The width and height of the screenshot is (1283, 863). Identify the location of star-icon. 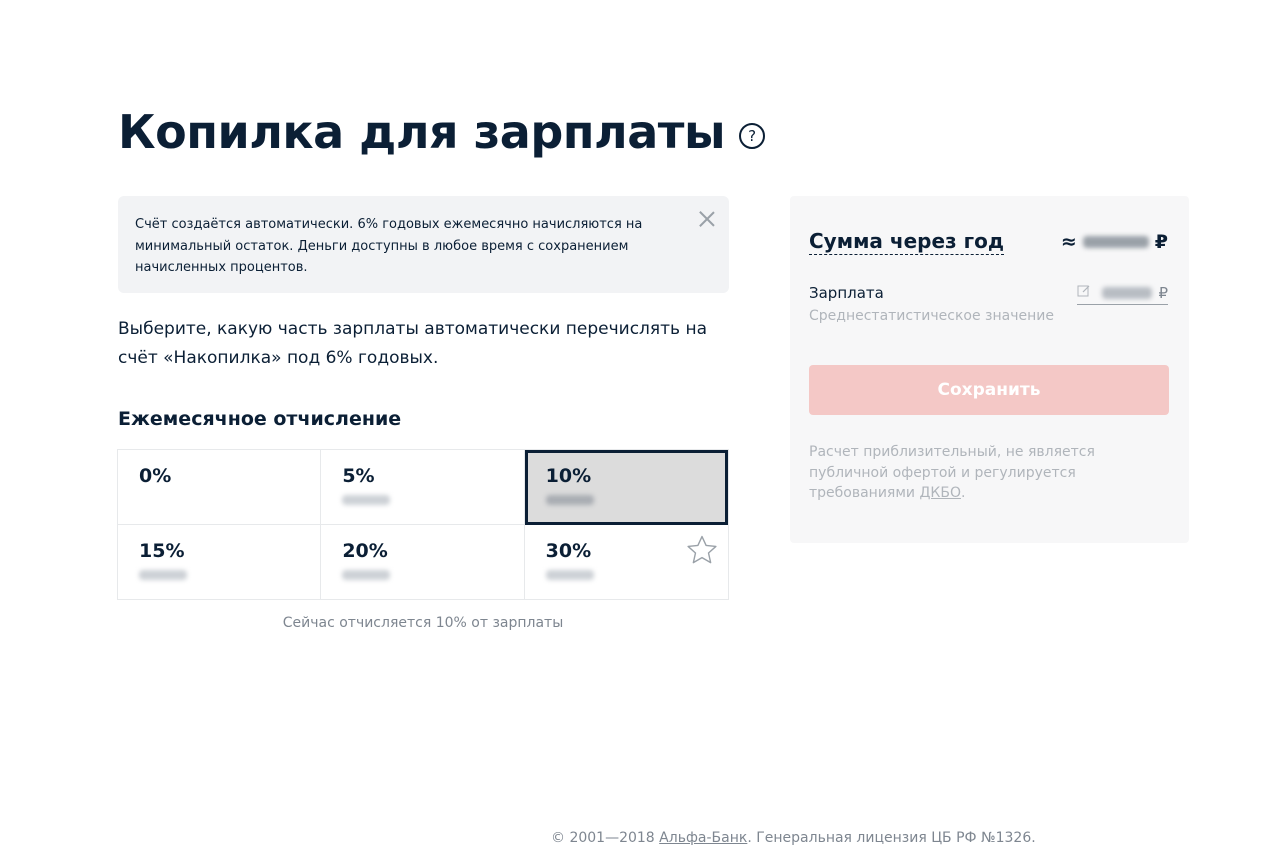
(702, 550).